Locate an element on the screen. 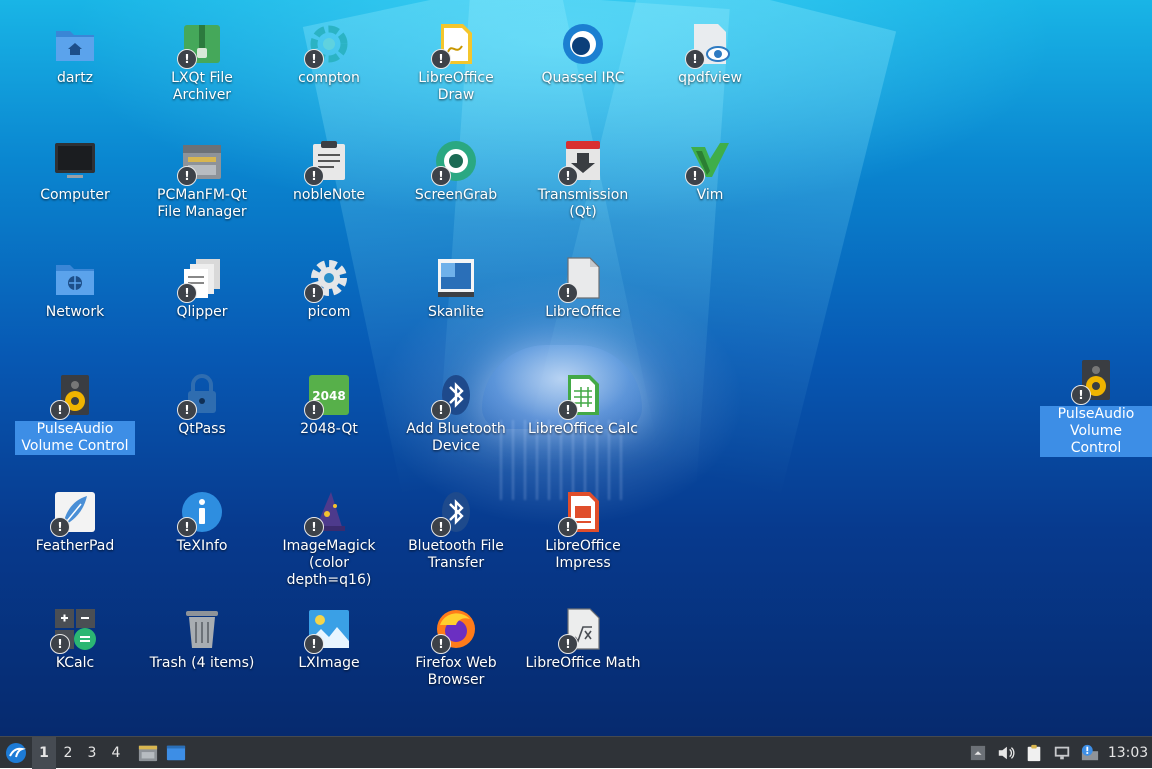  libreoffice-calc-icon: ! is located at coordinates (581, 396).